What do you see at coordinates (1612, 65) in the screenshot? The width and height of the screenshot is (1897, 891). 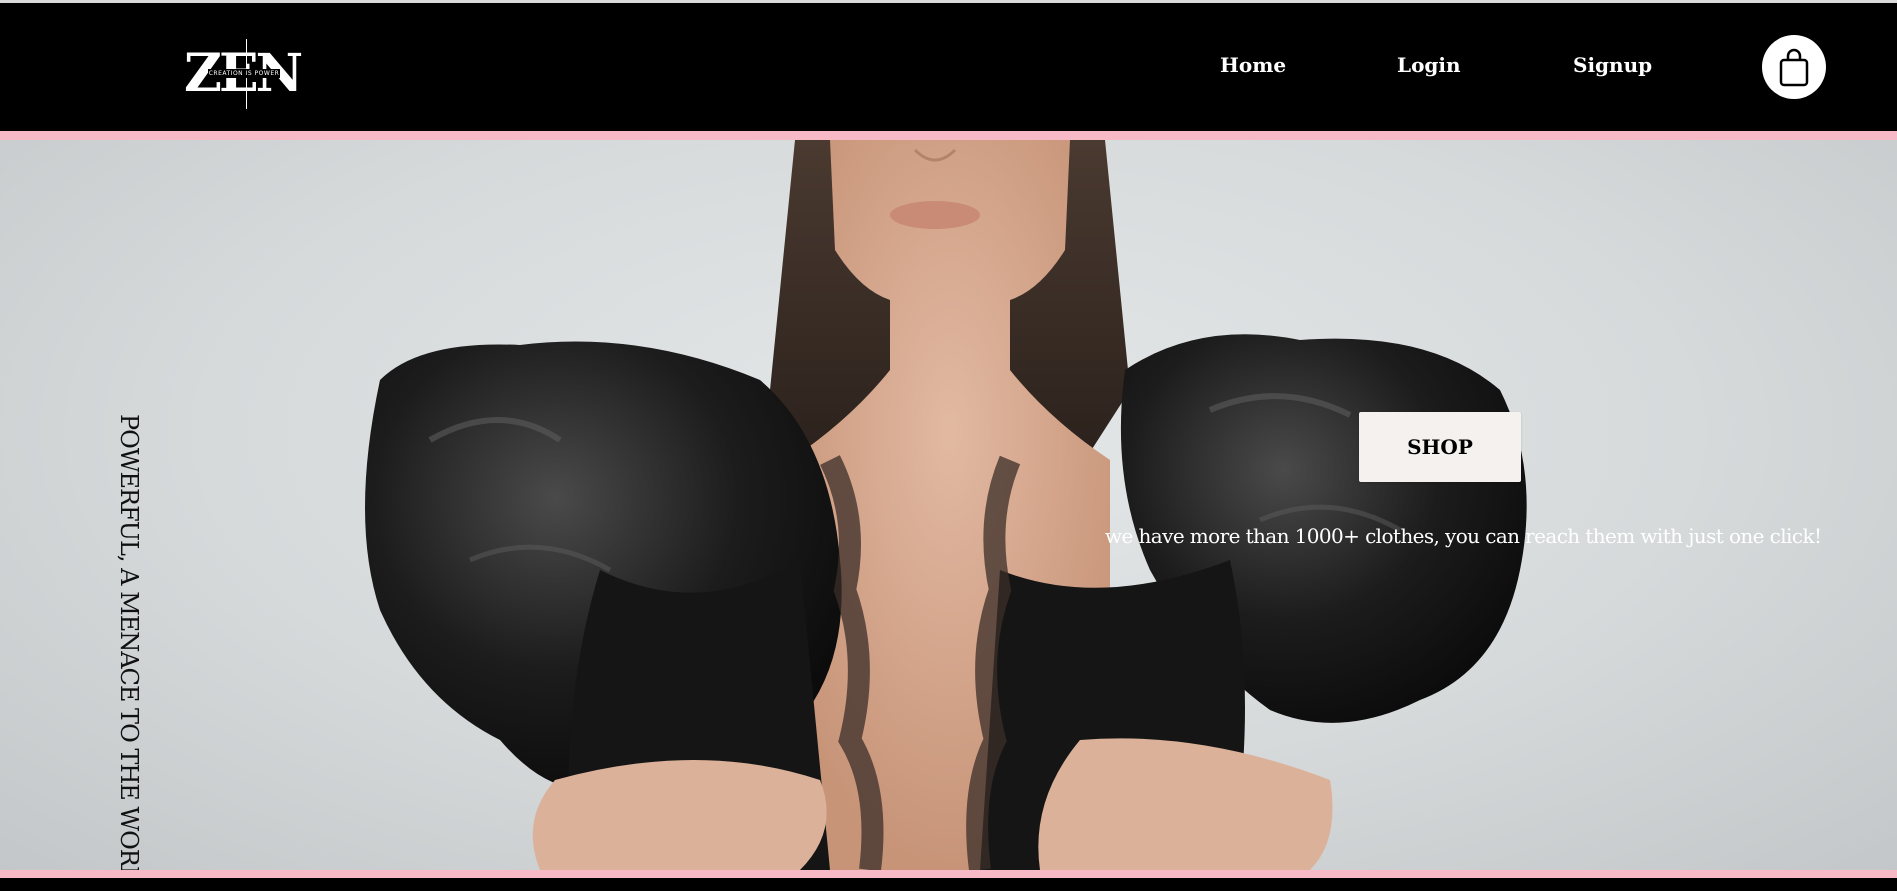 I see `nav-signup-link: Signup` at bounding box center [1612, 65].